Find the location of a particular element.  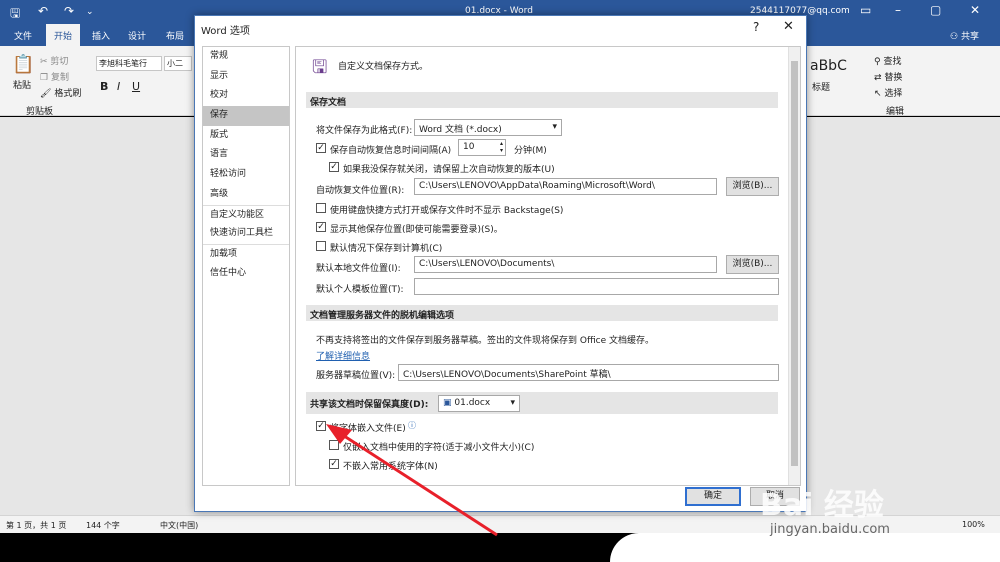

maximize-icon: ▢ is located at coordinates (935, 10).